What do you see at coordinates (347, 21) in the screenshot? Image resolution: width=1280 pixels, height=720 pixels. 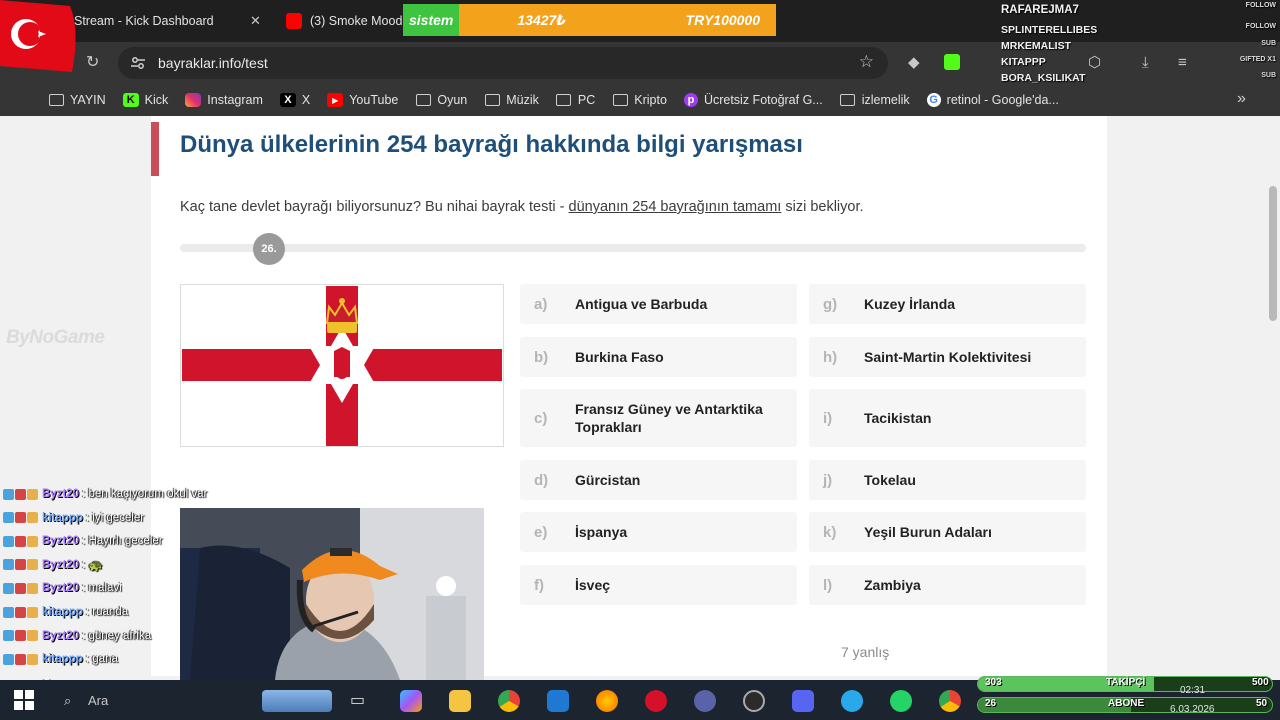 I see `tab-smoke-mood: (3) Smoke Mood` at bounding box center [347, 21].